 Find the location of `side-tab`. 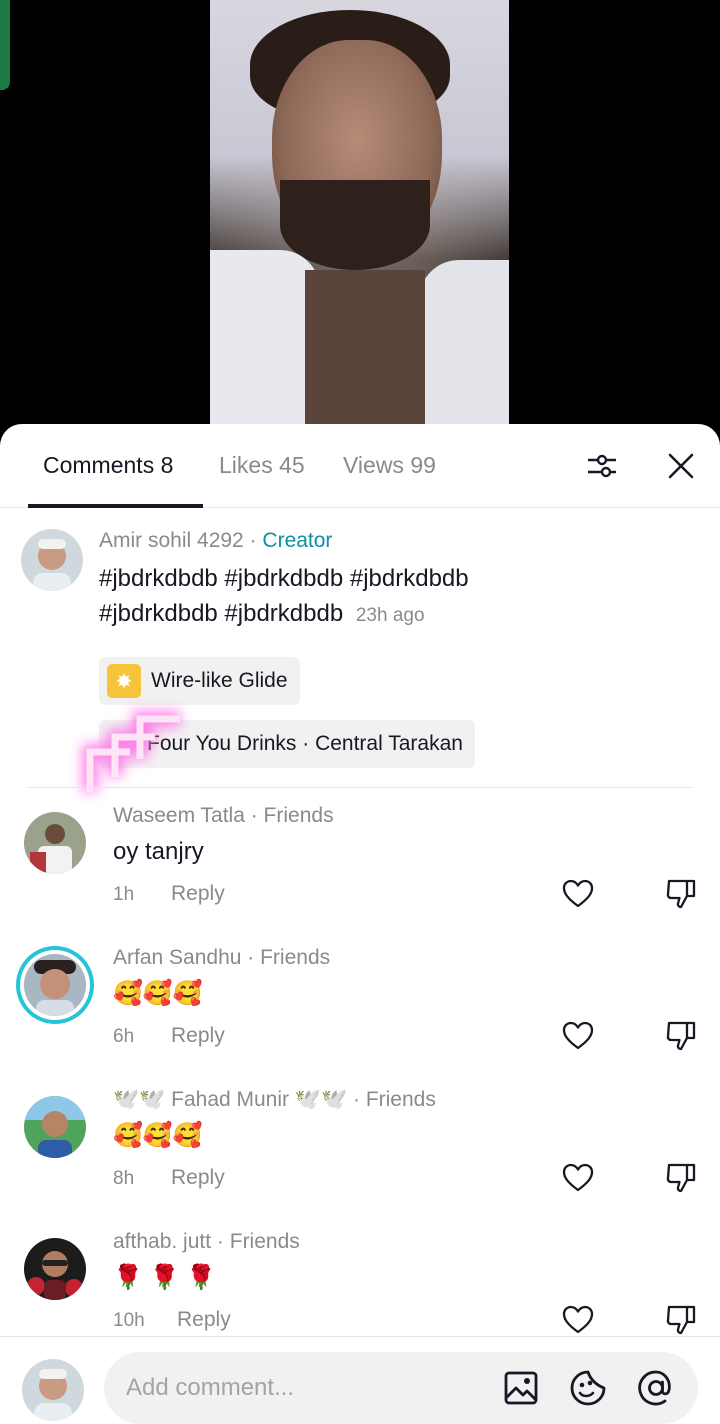

side-tab is located at coordinates (5, 45).